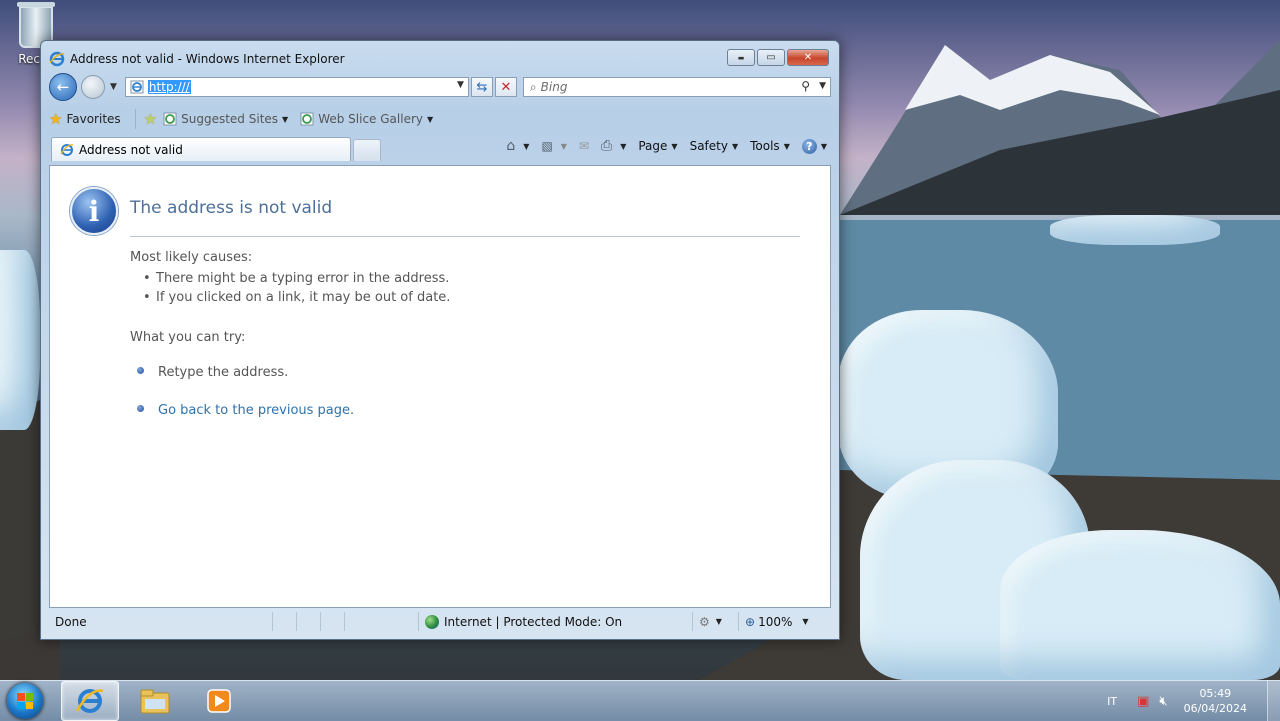 This screenshot has height=721, width=1280. I want to click on star-icon: ★, so click(56, 119).